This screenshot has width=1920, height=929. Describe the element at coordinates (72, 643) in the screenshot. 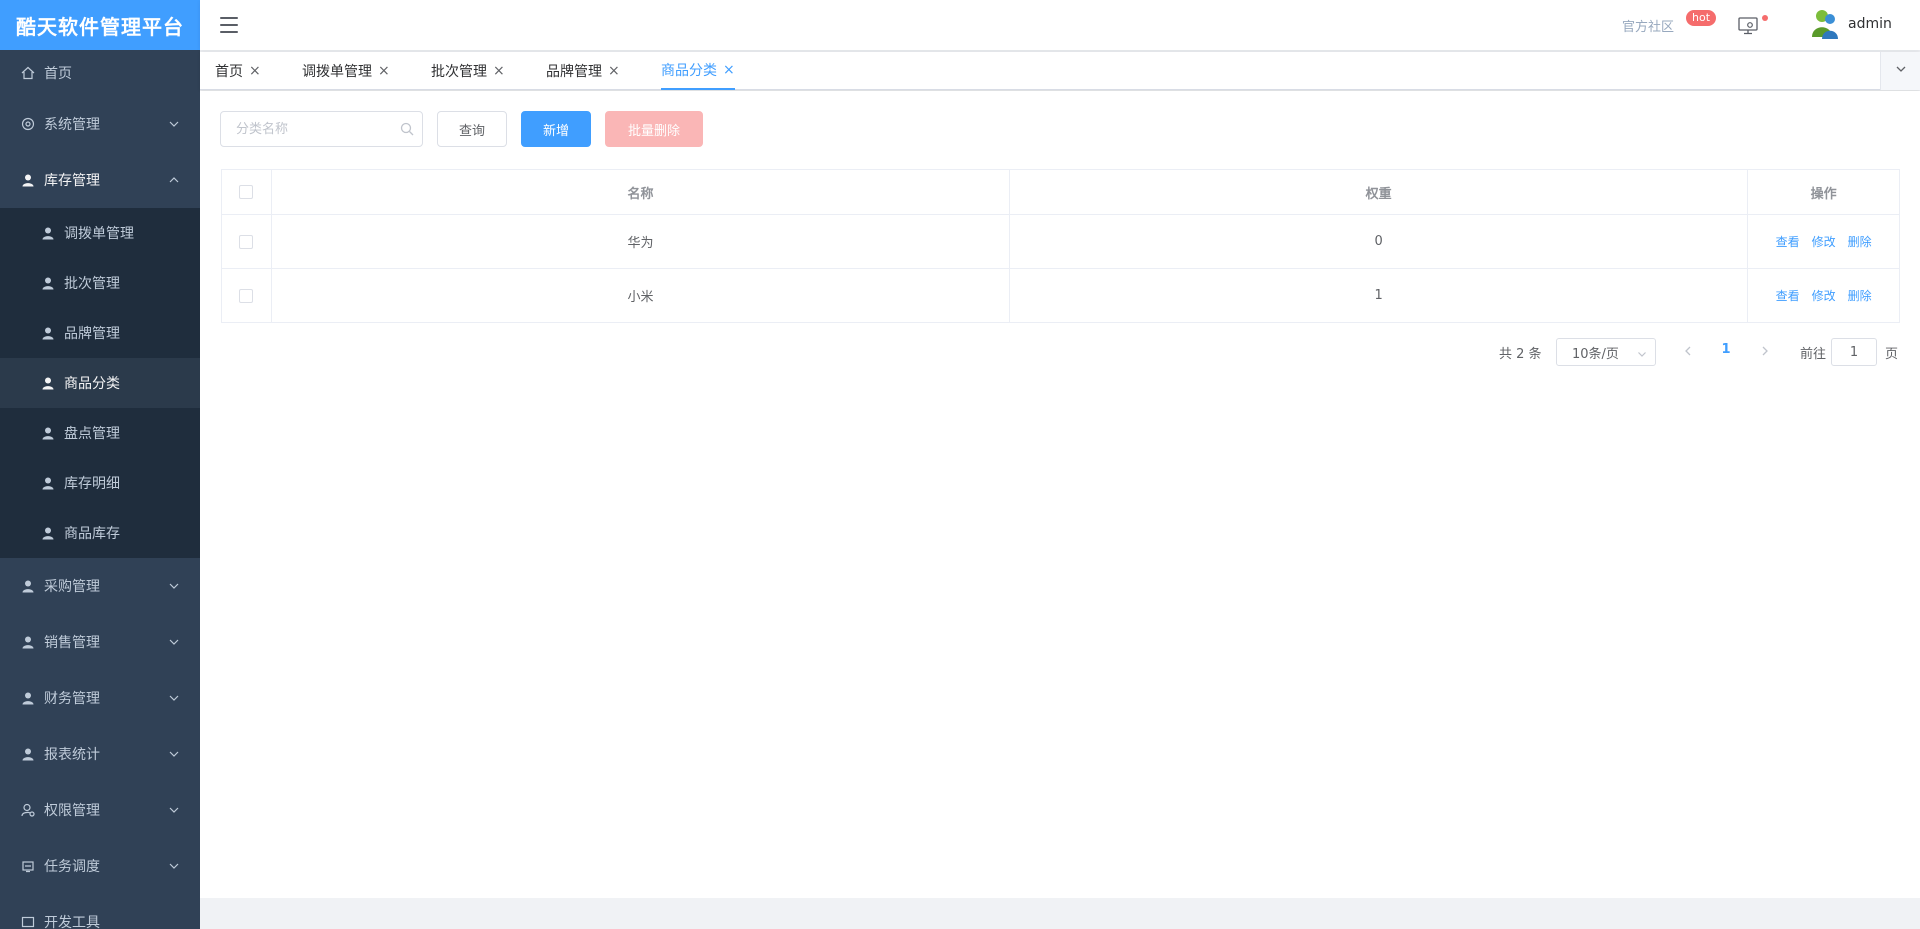

I see `sidebar-item-label: 销售管理` at that location.